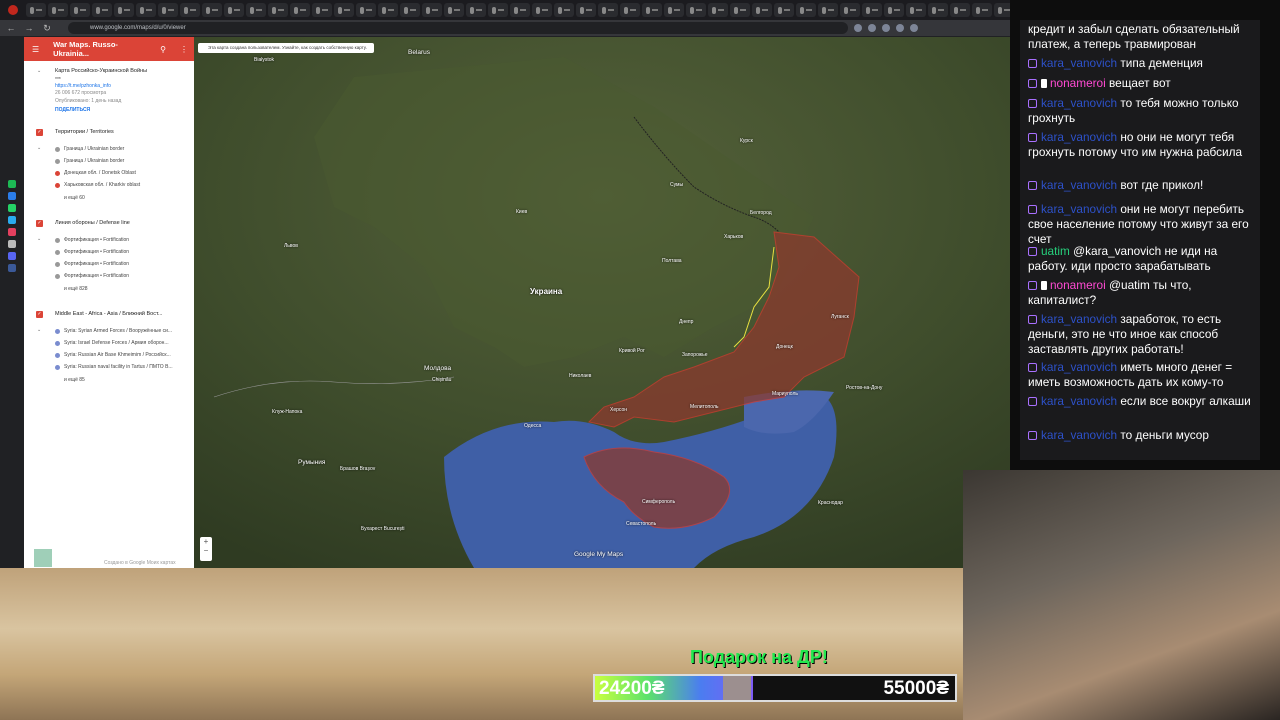 This screenshot has width=1280, height=720. I want to click on more-items-link: и ещё 85, so click(74, 380).